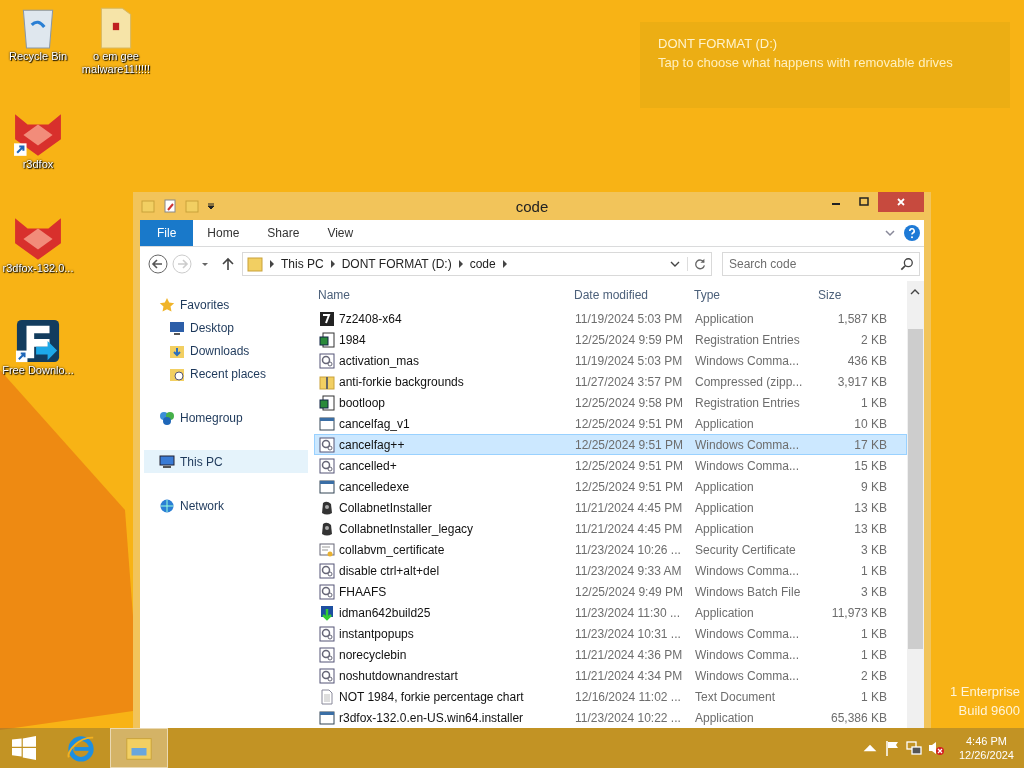 The width and height of the screenshot is (1024, 768). What do you see at coordinates (226, 373) in the screenshot?
I see `navigation-item: Recent places` at bounding box center [226, 373].